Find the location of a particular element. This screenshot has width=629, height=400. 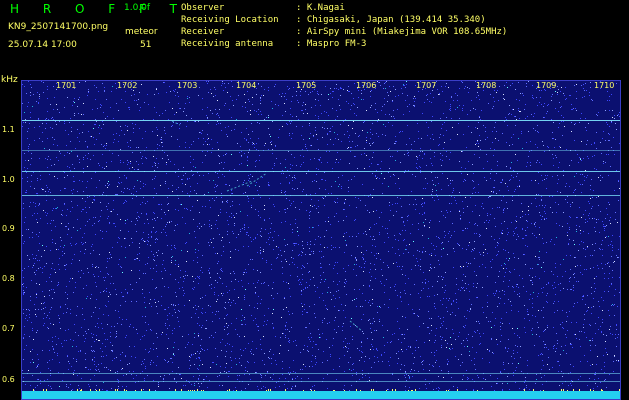

x-tick-label: 1707 is located at coordinates (426, 85).